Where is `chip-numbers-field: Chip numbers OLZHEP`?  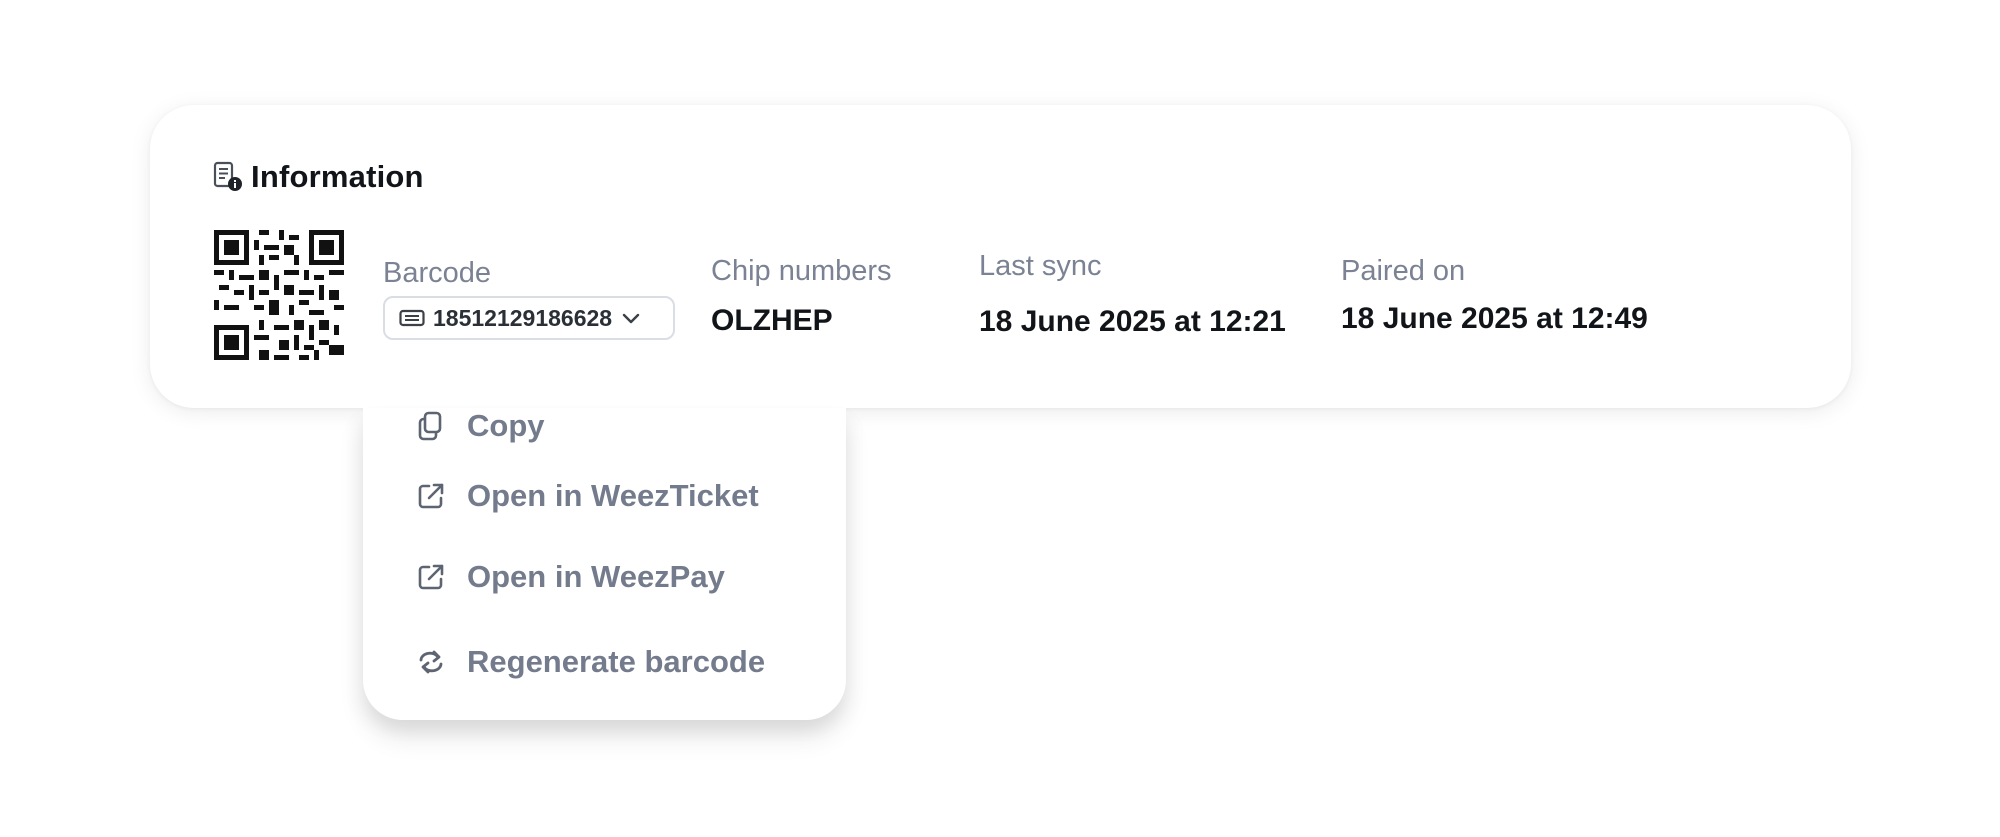
chip-numbers-field: Chip numbers OLZHEP is located at coordinates (801, 296).